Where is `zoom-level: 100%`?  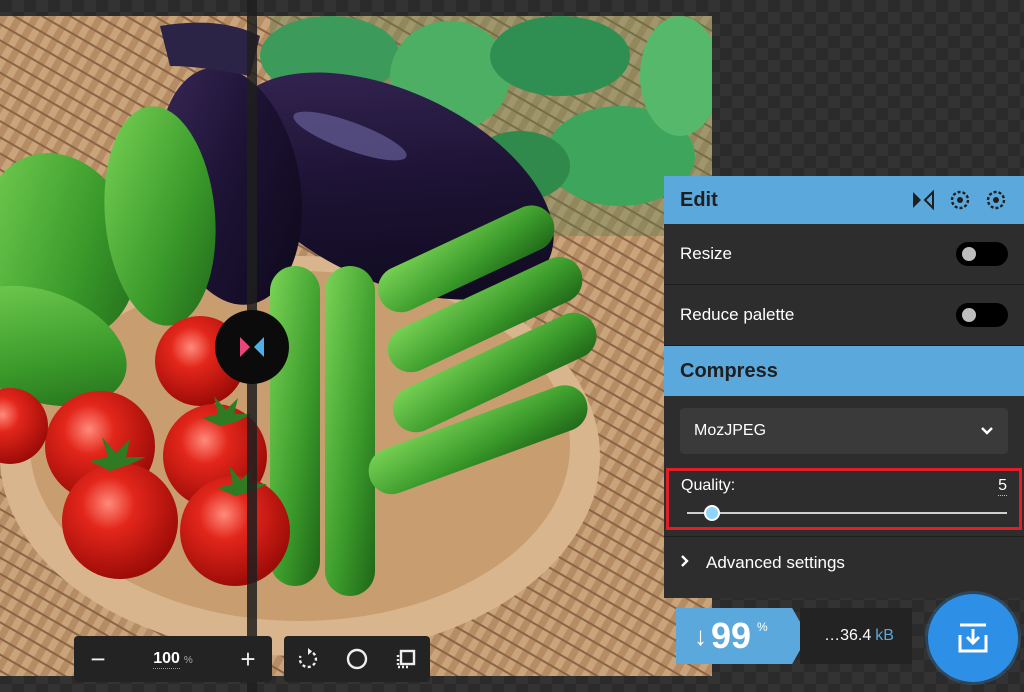
zoom-level: 100% is located at coordinates (173, 659).